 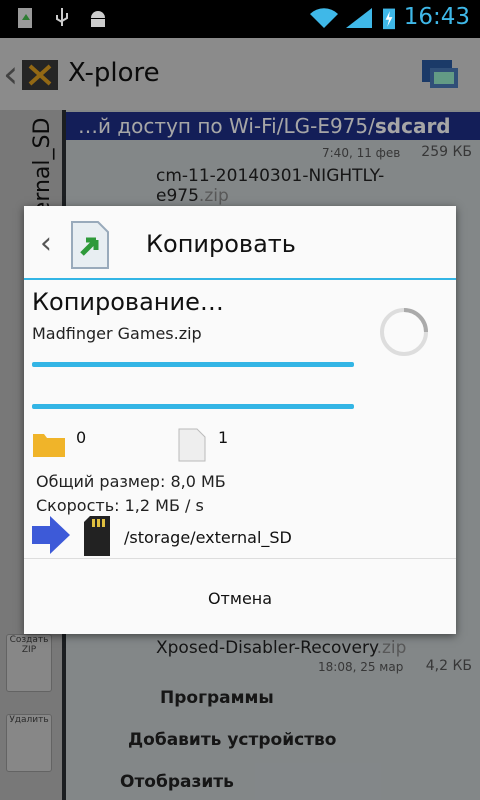 What do you see at coordinates (97, 536) in the screenshot?
I see `sd-card-icon` at bounding box center [97, 536].